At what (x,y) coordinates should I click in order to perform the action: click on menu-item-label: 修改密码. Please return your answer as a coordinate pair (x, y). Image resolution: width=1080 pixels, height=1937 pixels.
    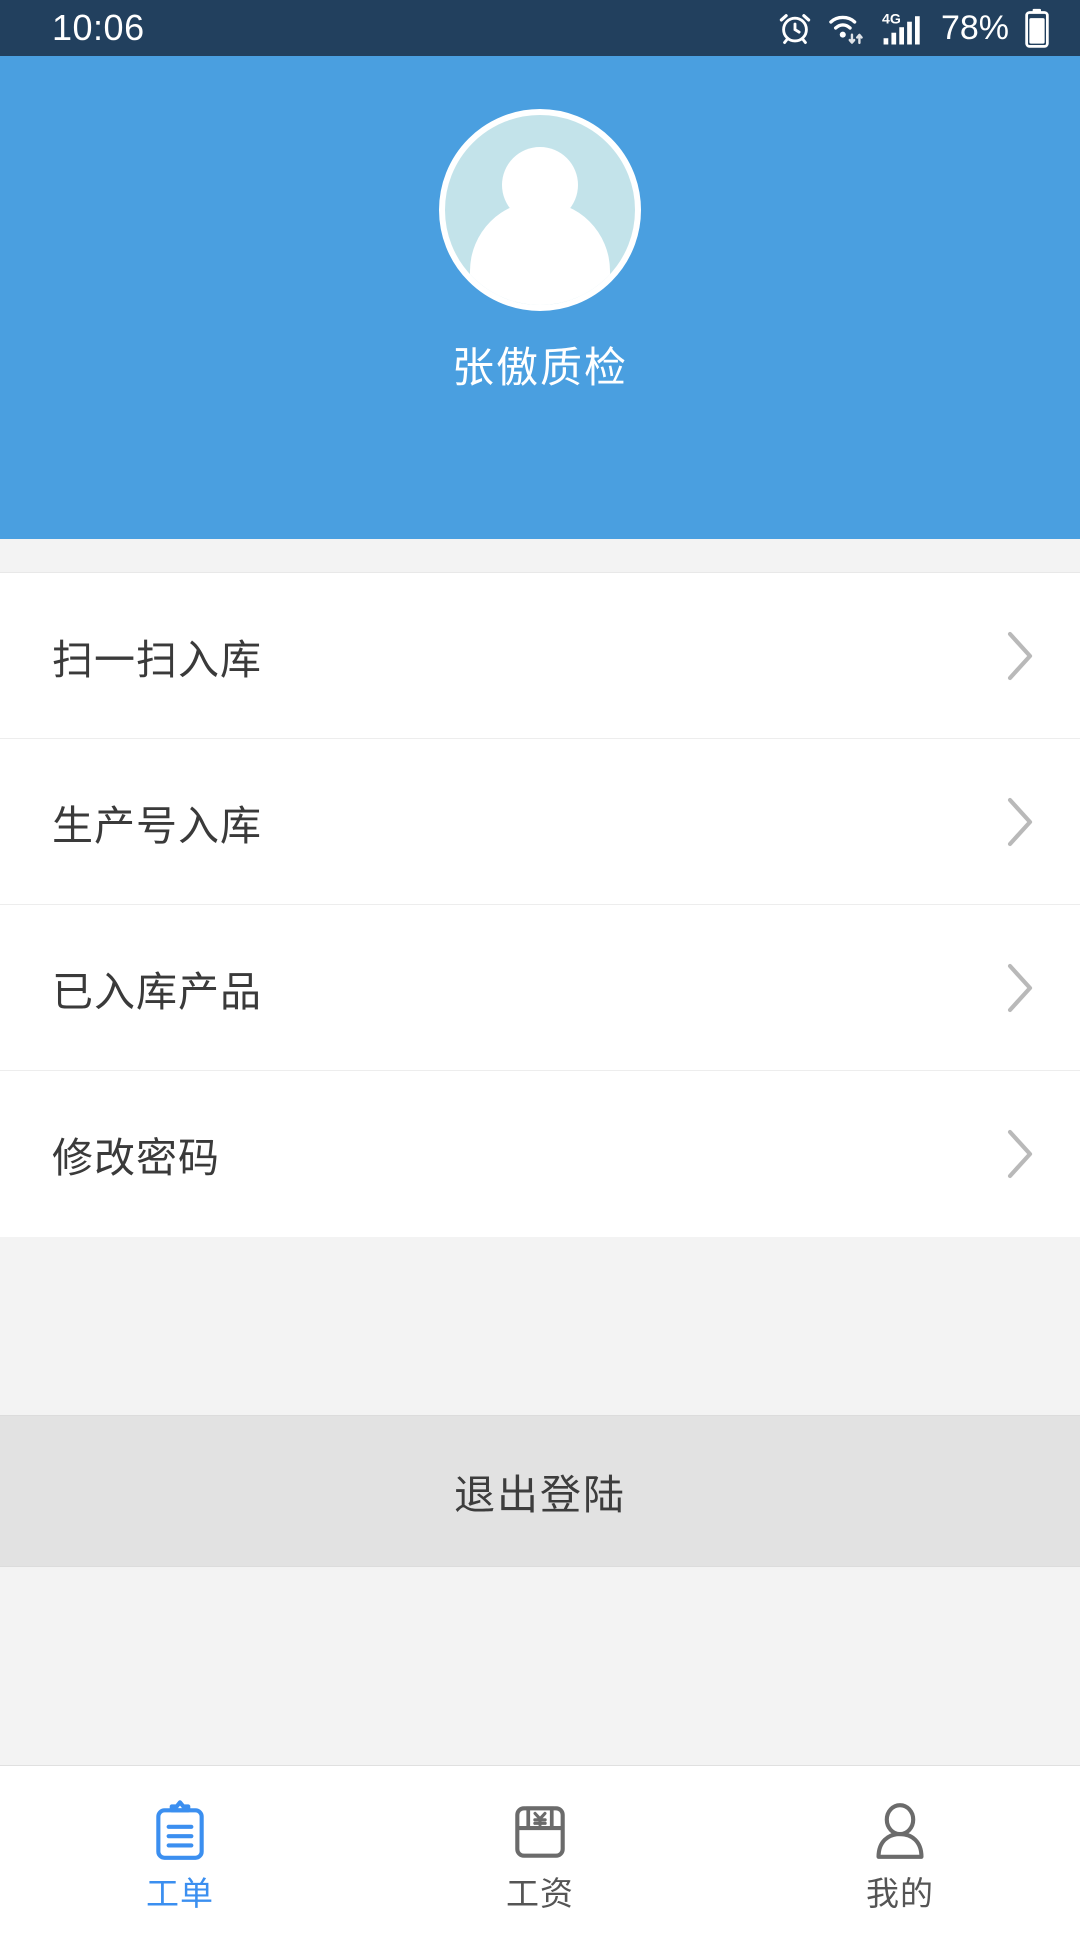
    Looking at the image, I should click on (136, 1158).